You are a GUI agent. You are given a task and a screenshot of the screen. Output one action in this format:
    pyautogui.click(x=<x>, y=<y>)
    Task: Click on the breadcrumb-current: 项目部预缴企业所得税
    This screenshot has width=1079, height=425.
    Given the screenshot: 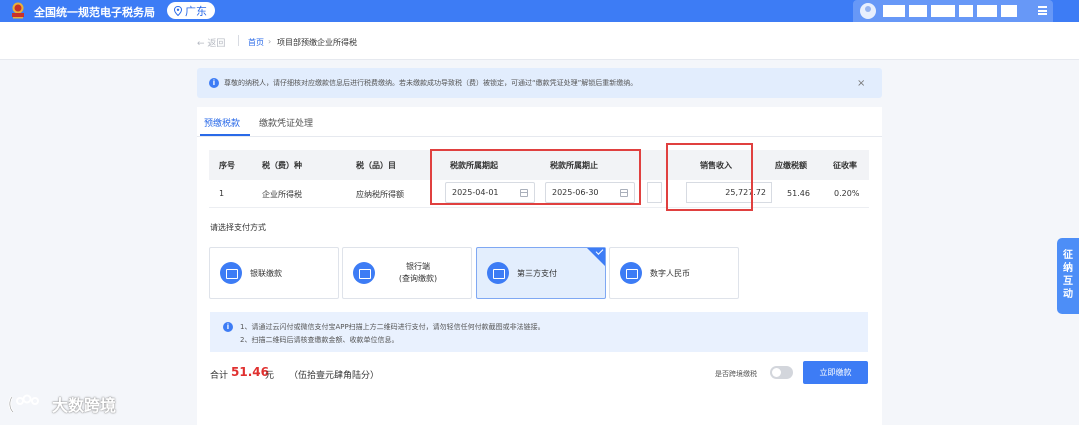 What is the action you would take?
    pyautogui.click(x=317, y=42)
    